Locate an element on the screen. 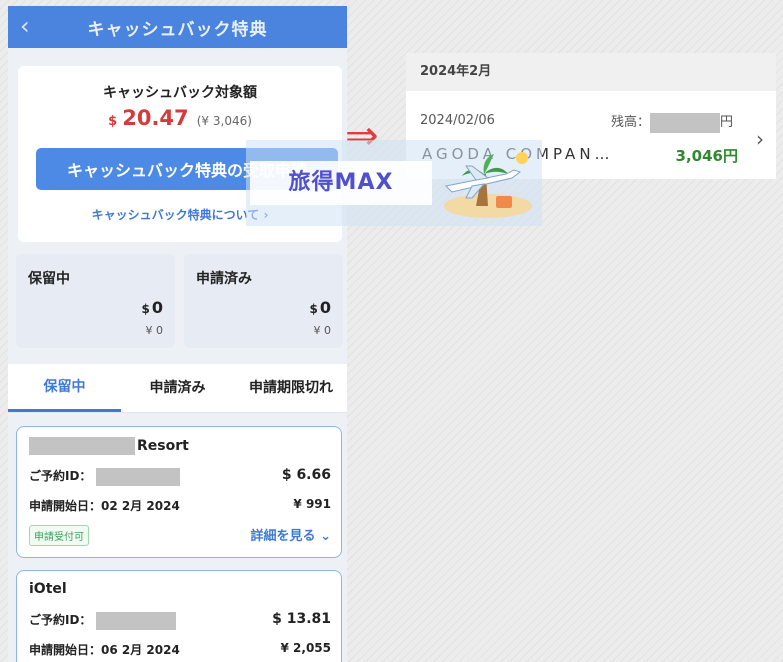 The height and width of the screenshot is (662, 783). chevron-down-icon: ⌄ is located at coordinates (325, 536).